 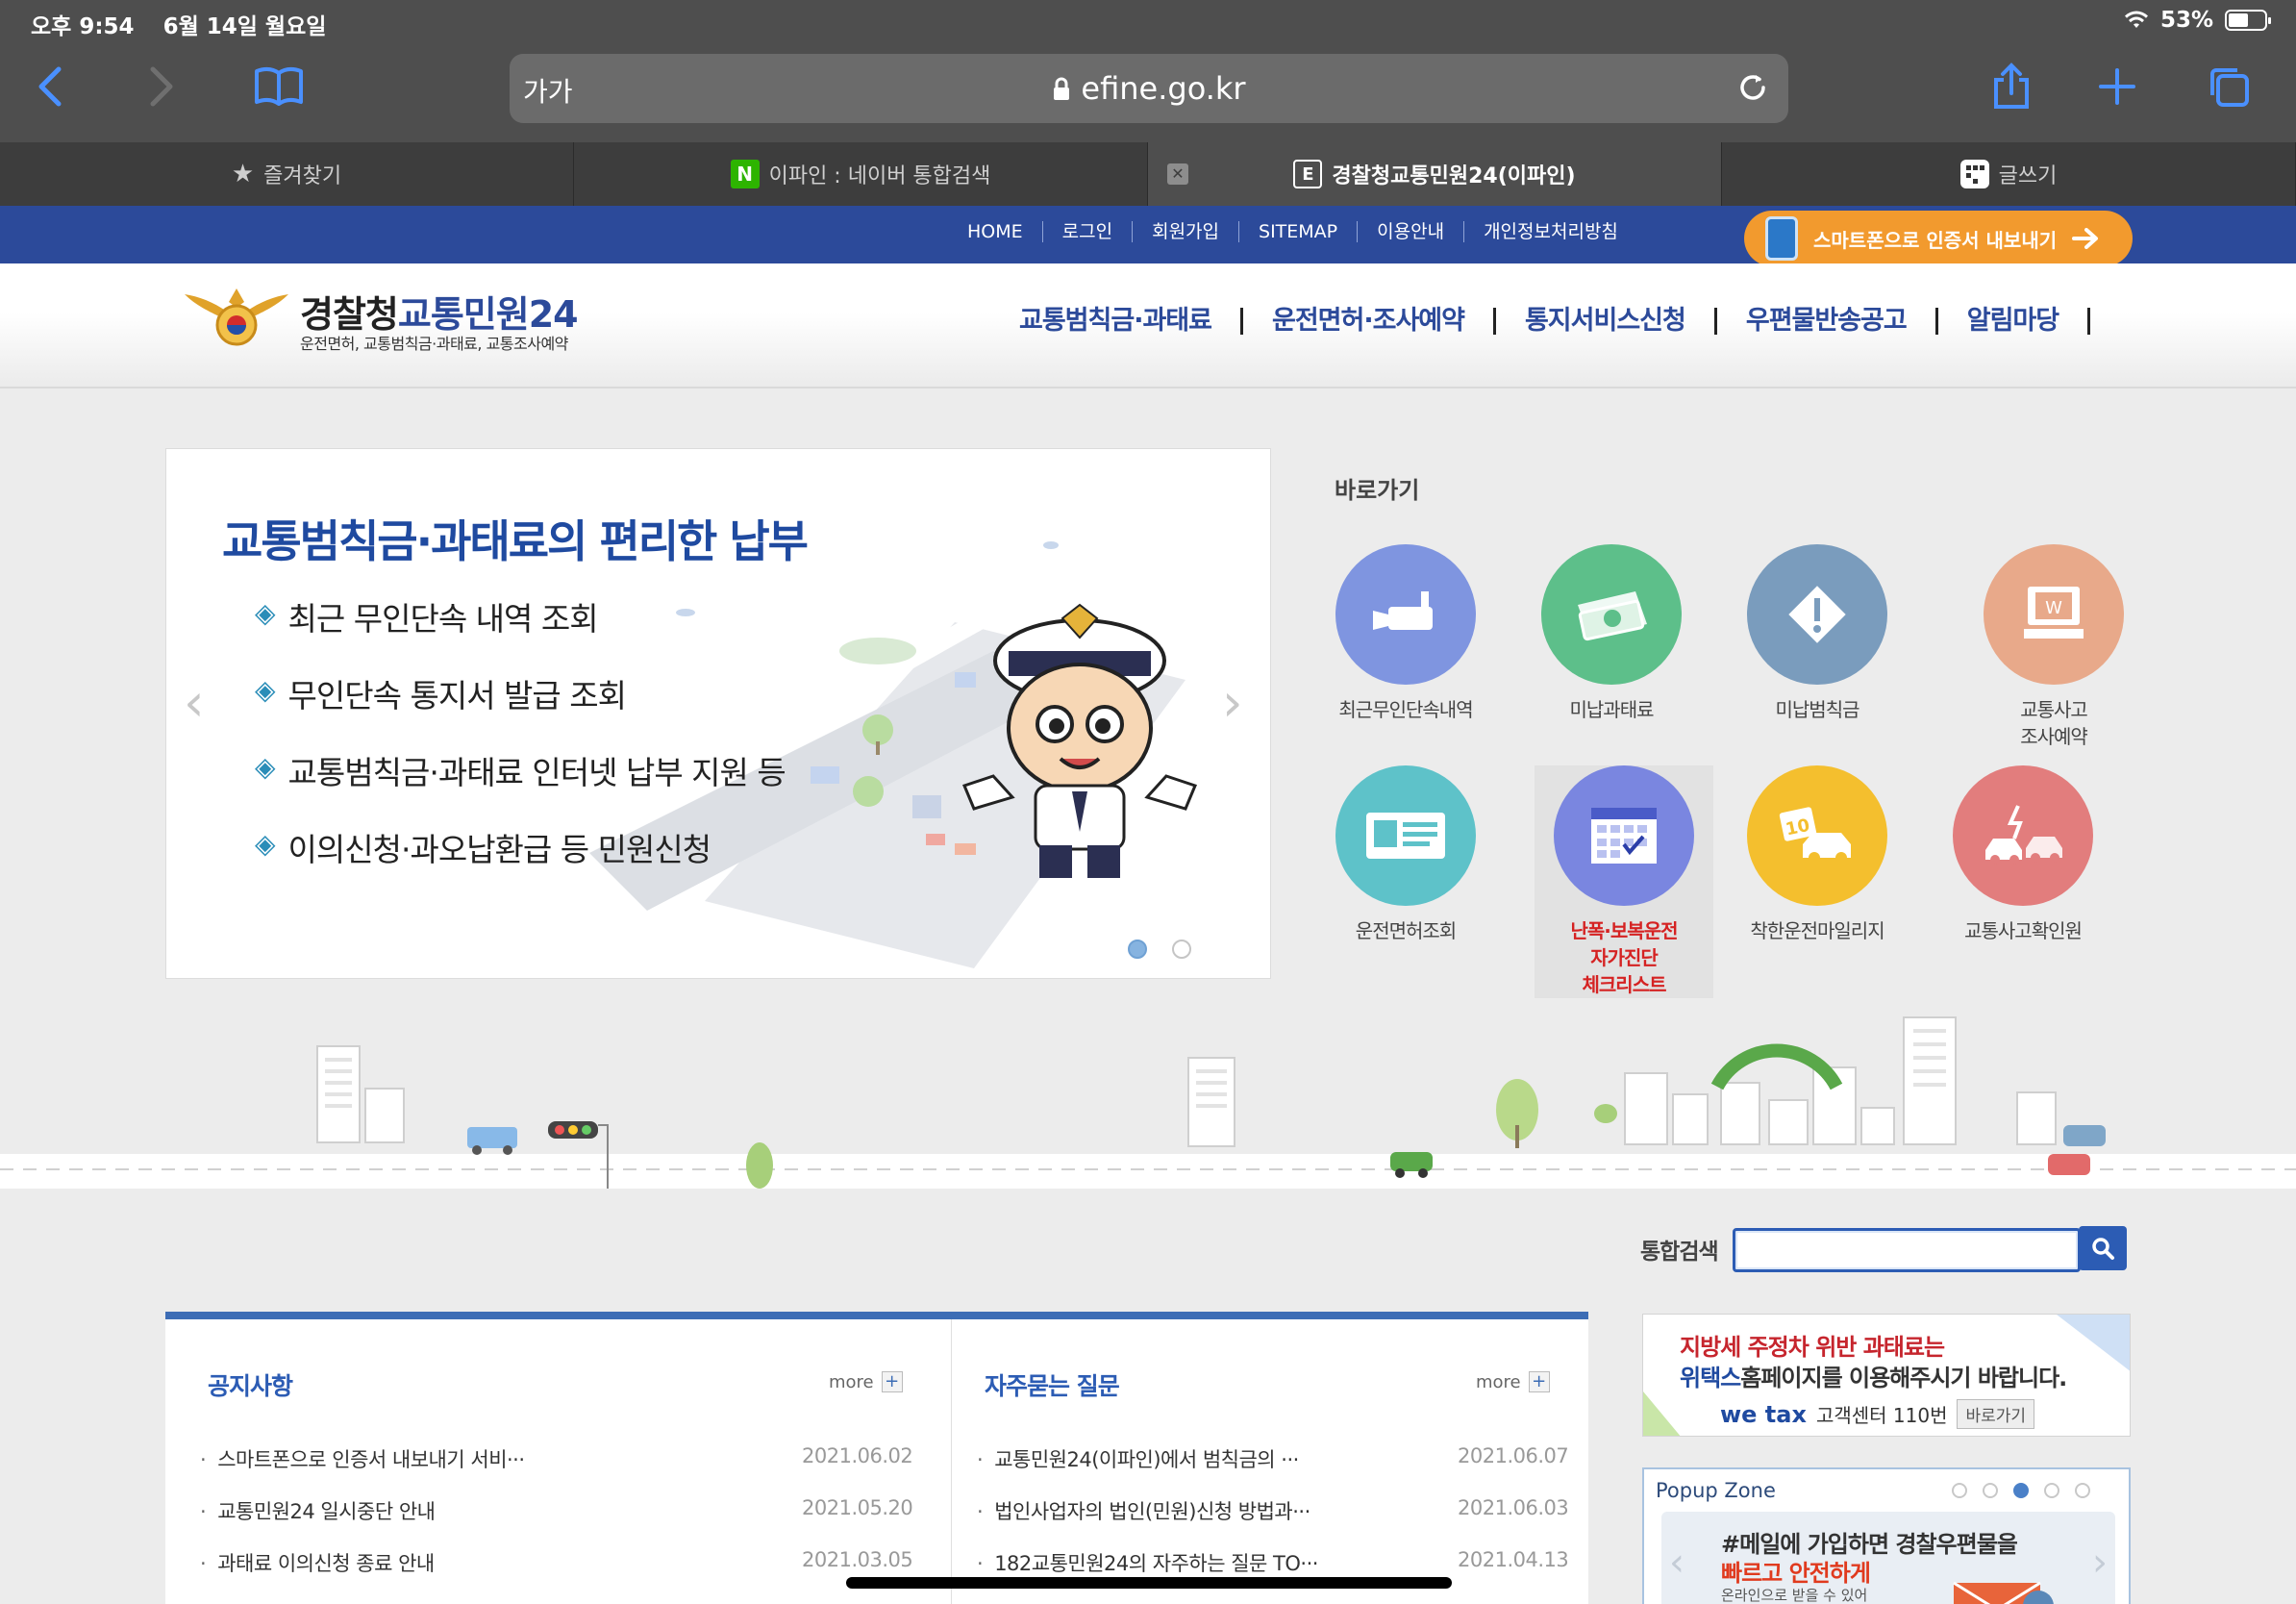 I want to click on tab-overview-button, so click(x=2229, y=86).